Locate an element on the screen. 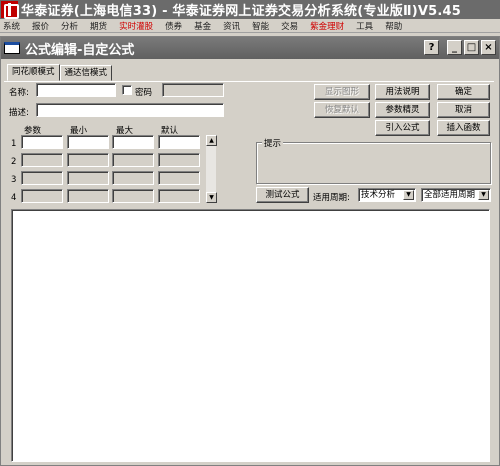 The image size is (500, 466). mode-tabs: 同花顺模式 通达信模式 is located at coordinates (60, 73).